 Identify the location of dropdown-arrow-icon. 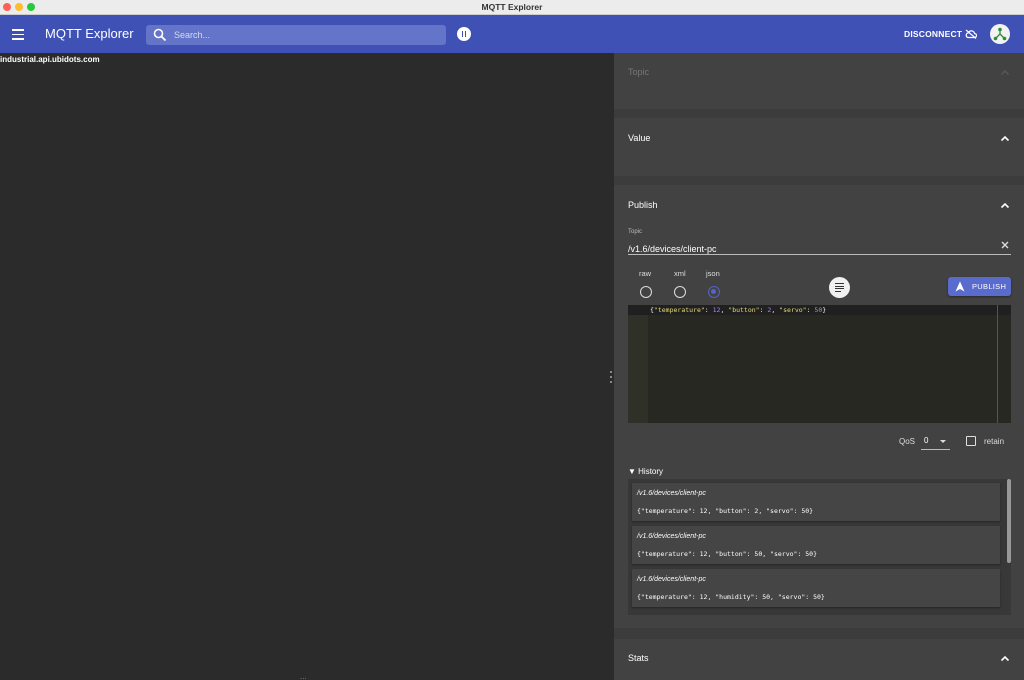
(943, 441).